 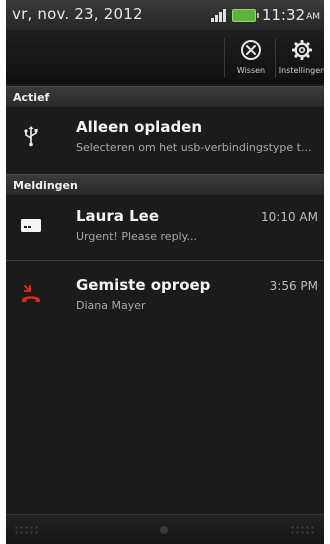 What do you see at coordinates (293, 286) in the screenshot?
I see `missed-call-time: 3:56 PM` at bounding box center [293, 286].